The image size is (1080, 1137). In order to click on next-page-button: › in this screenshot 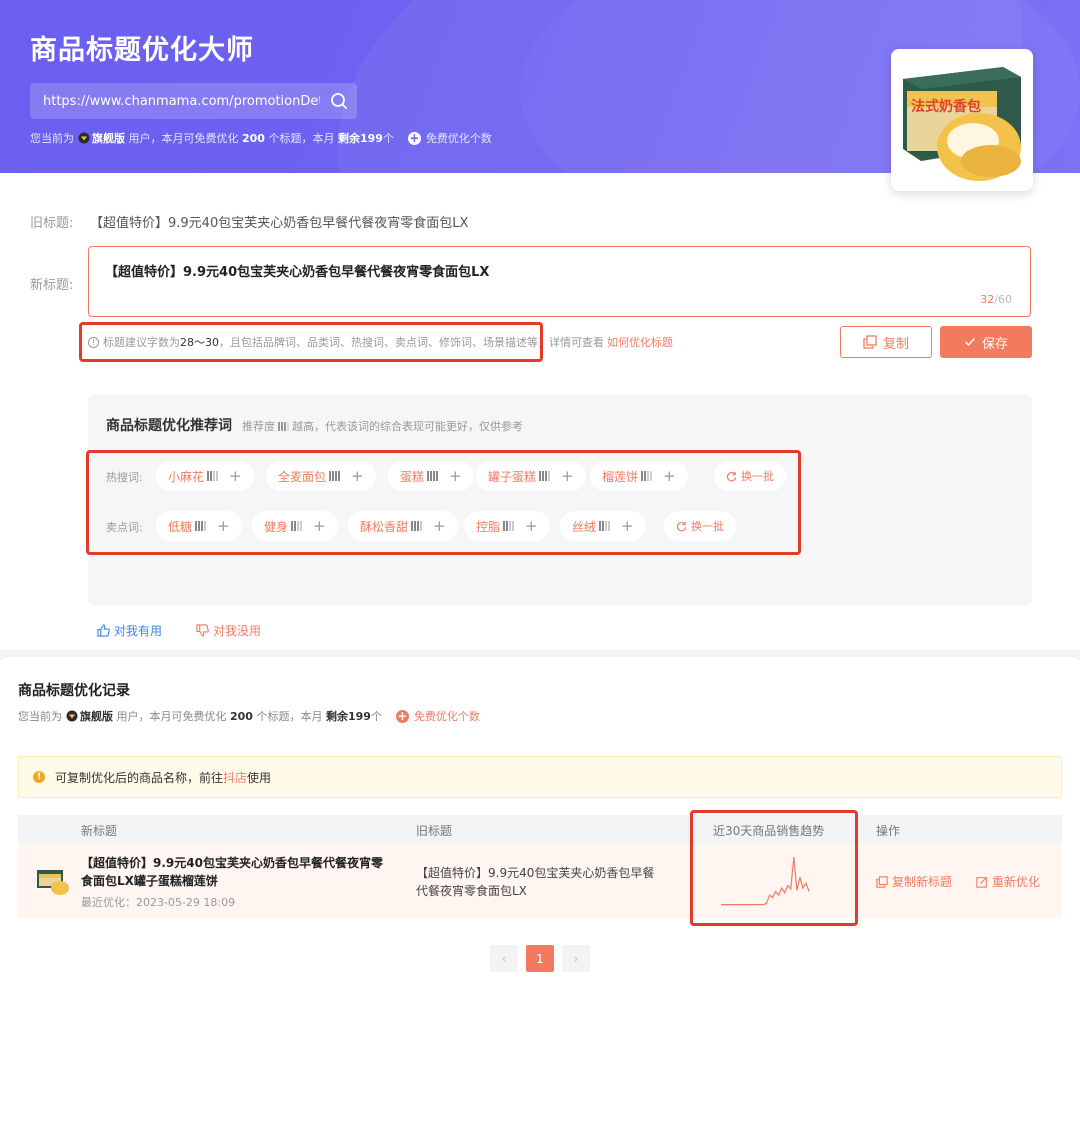, I will do `click(576, 958)`.